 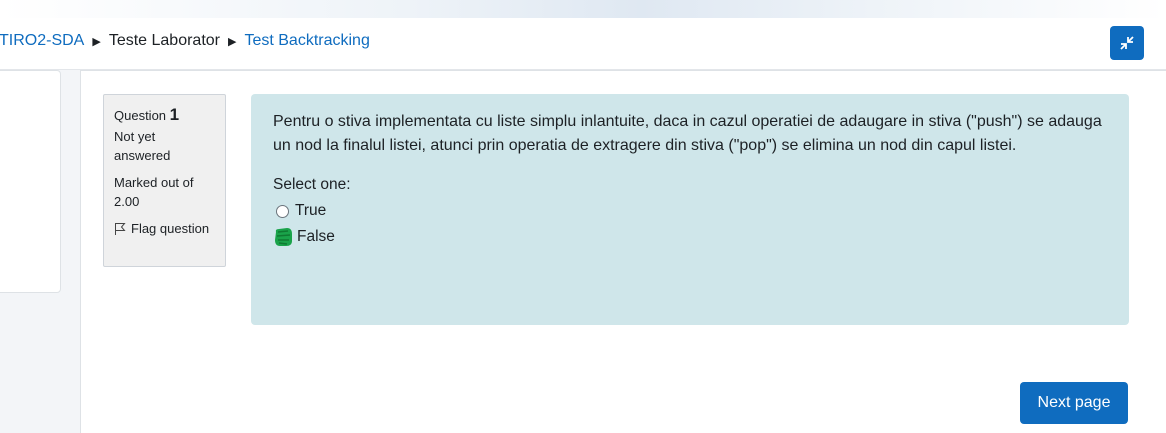 What do you see at coordinates (142, 146) in the screenshot?
I see `question-state: Not yet answered` at bounding box center [142, 146].